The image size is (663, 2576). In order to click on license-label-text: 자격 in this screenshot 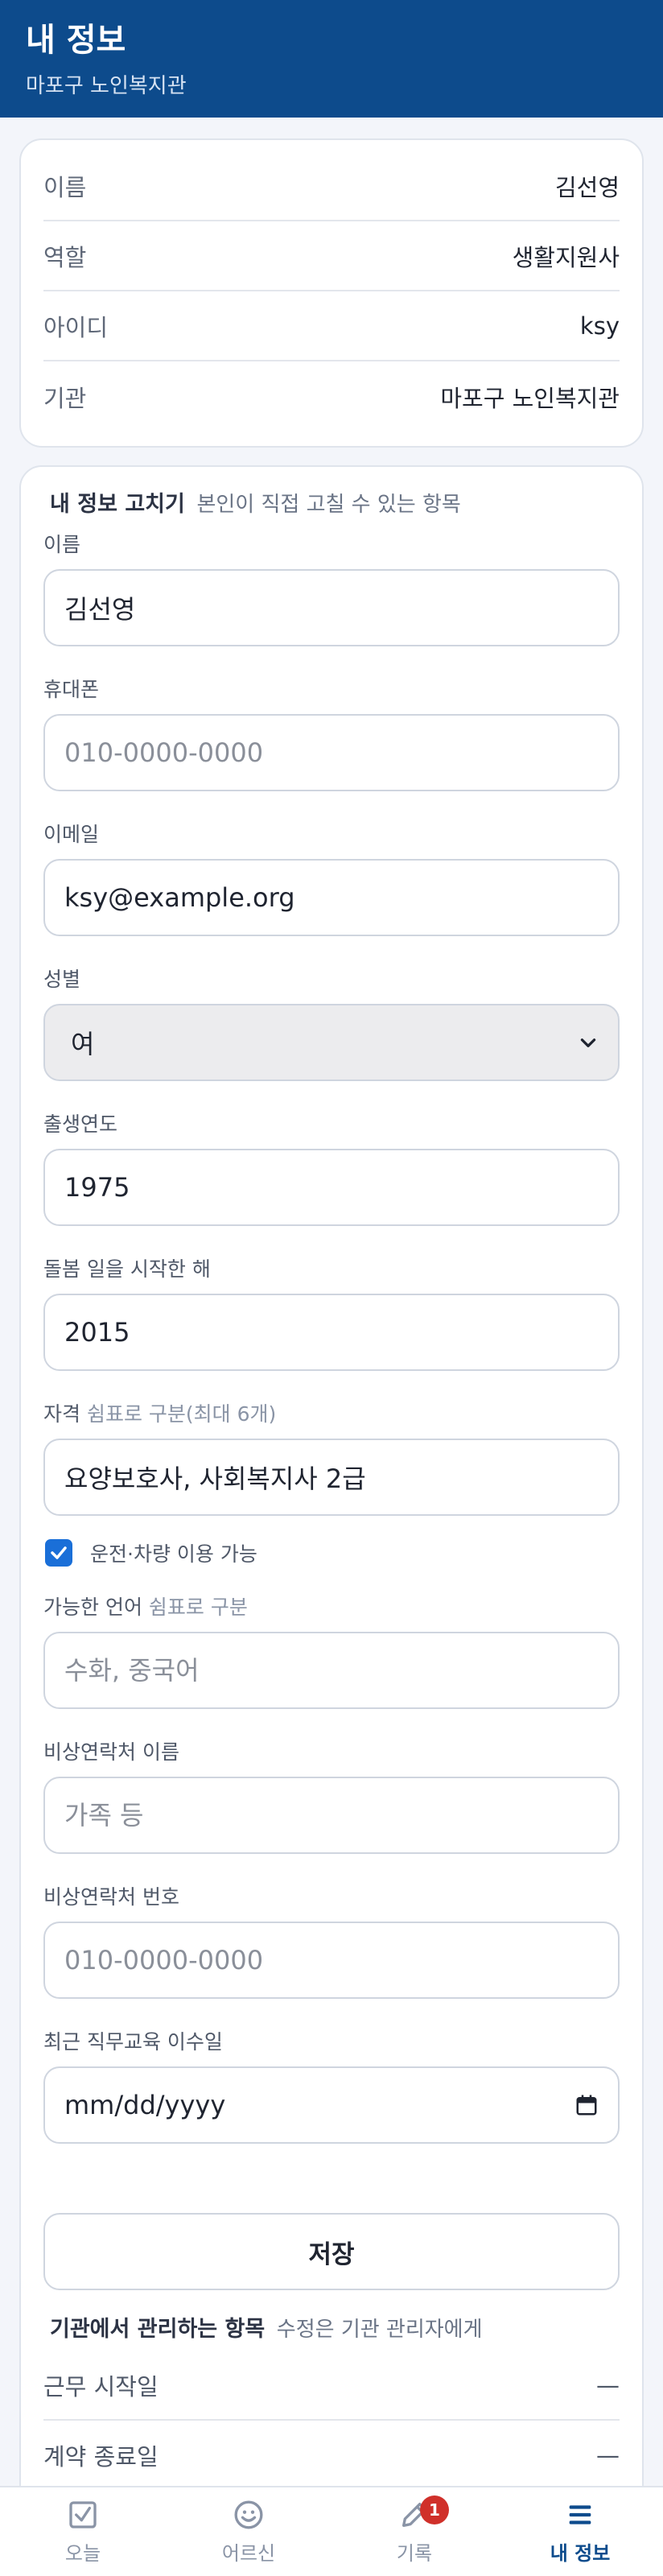, I will do `click(62, 1414)`.